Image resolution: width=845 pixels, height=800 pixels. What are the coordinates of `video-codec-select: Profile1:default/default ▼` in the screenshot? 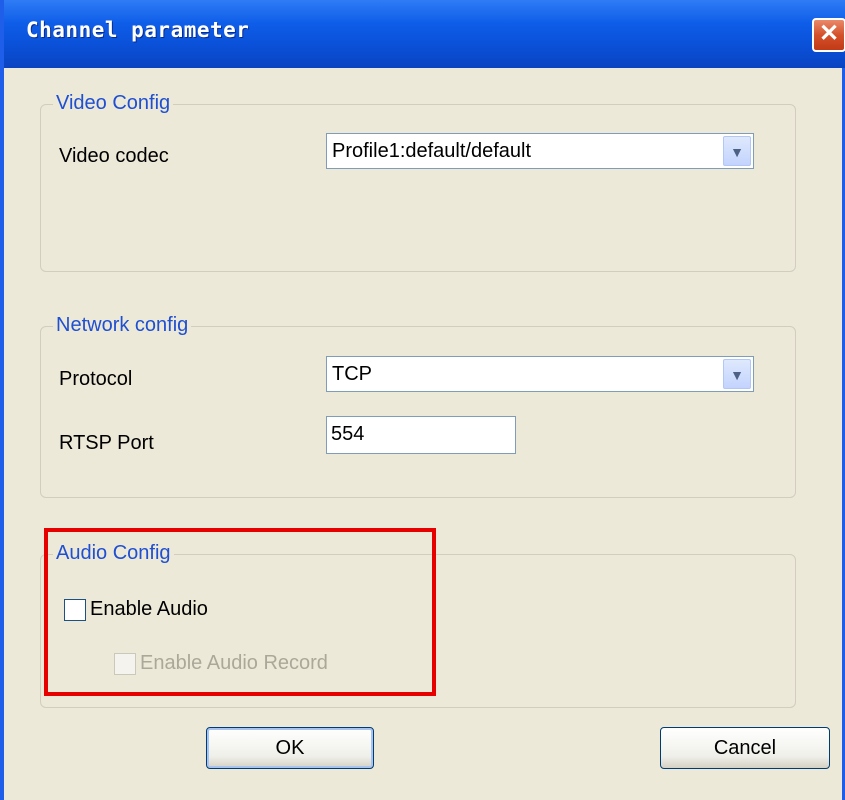 It's located at (540, 151).